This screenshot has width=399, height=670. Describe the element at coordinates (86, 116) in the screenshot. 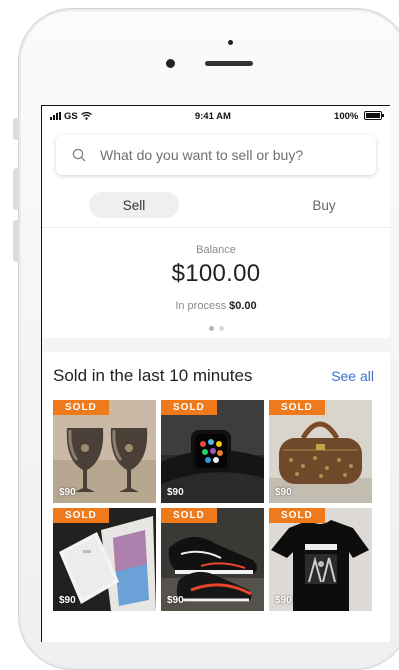

I see `wifi-icon` at that location.